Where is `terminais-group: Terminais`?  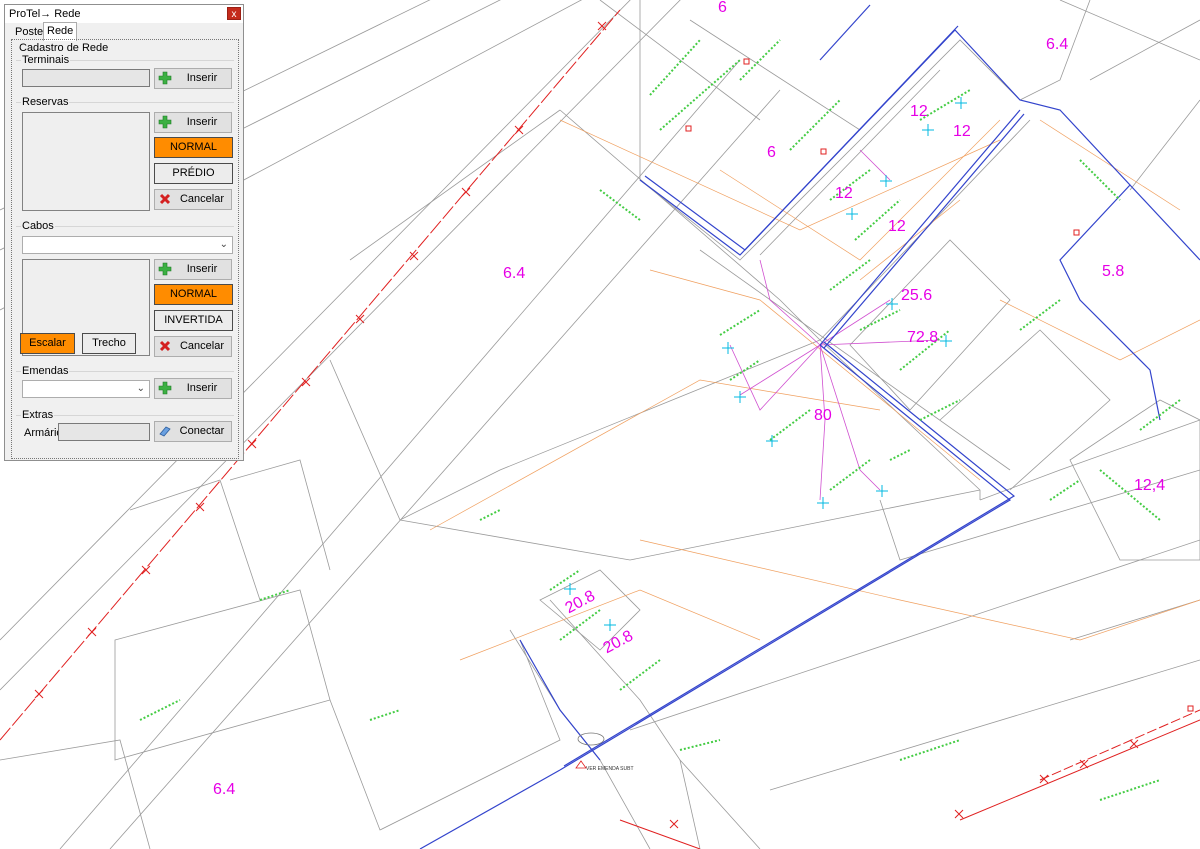
terminais-group: Terminais is located at coordinates (125, 60).